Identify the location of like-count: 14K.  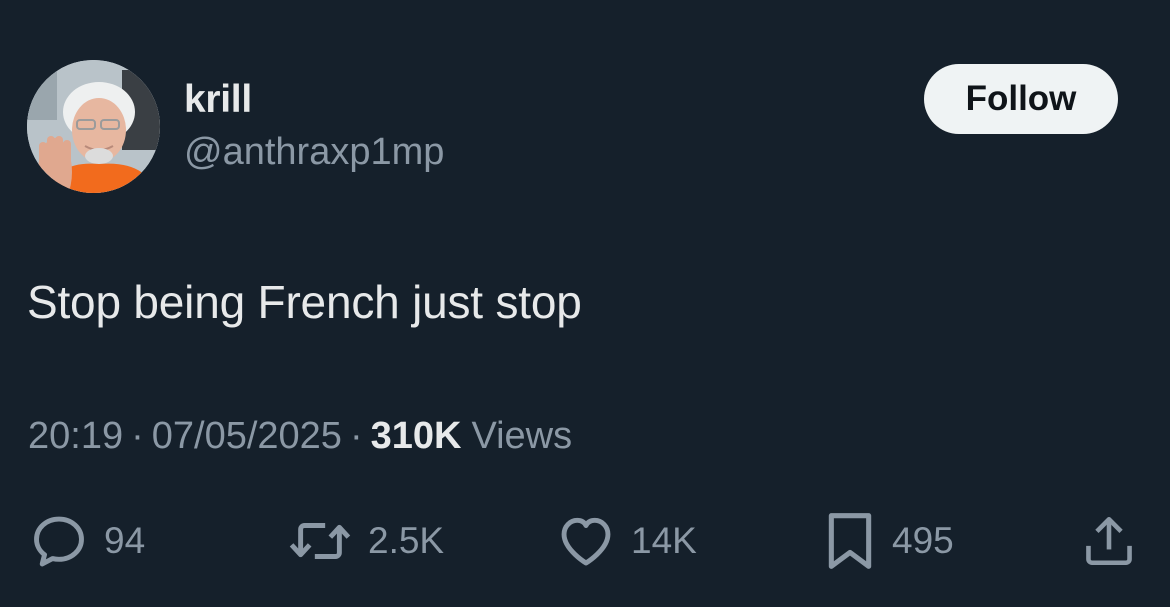
(664, 540).